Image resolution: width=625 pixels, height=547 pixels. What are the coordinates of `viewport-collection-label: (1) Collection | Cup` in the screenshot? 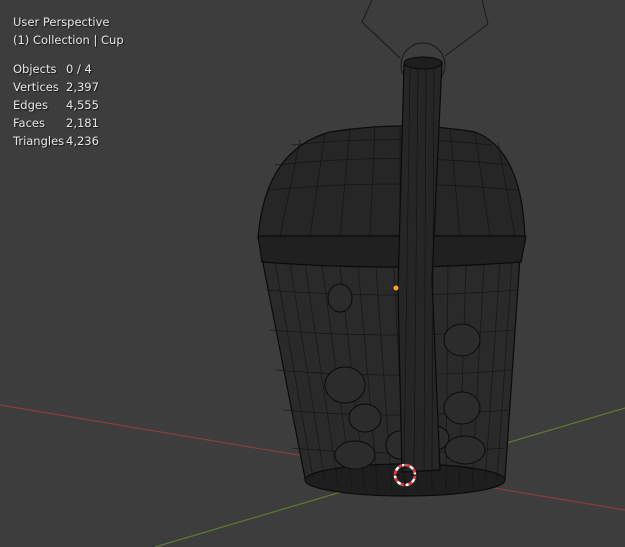 It's located at (68, 40).